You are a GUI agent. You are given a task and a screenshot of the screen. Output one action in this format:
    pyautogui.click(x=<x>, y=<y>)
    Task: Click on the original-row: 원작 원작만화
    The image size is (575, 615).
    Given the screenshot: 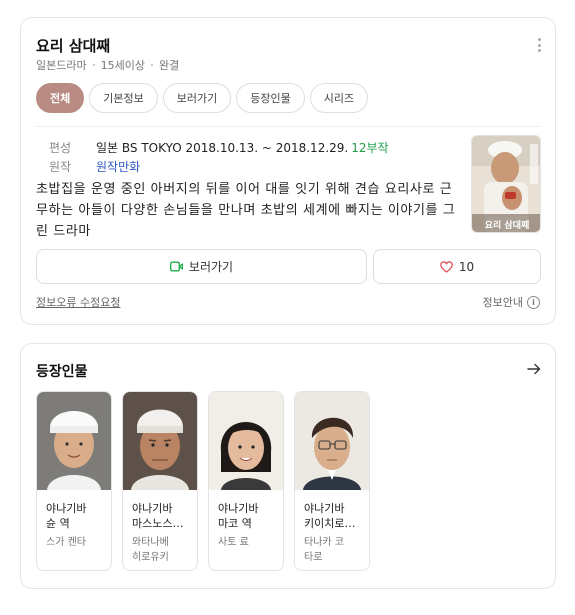 What is the action you would take?
    pyautogui.click(x=94, y=166)
    